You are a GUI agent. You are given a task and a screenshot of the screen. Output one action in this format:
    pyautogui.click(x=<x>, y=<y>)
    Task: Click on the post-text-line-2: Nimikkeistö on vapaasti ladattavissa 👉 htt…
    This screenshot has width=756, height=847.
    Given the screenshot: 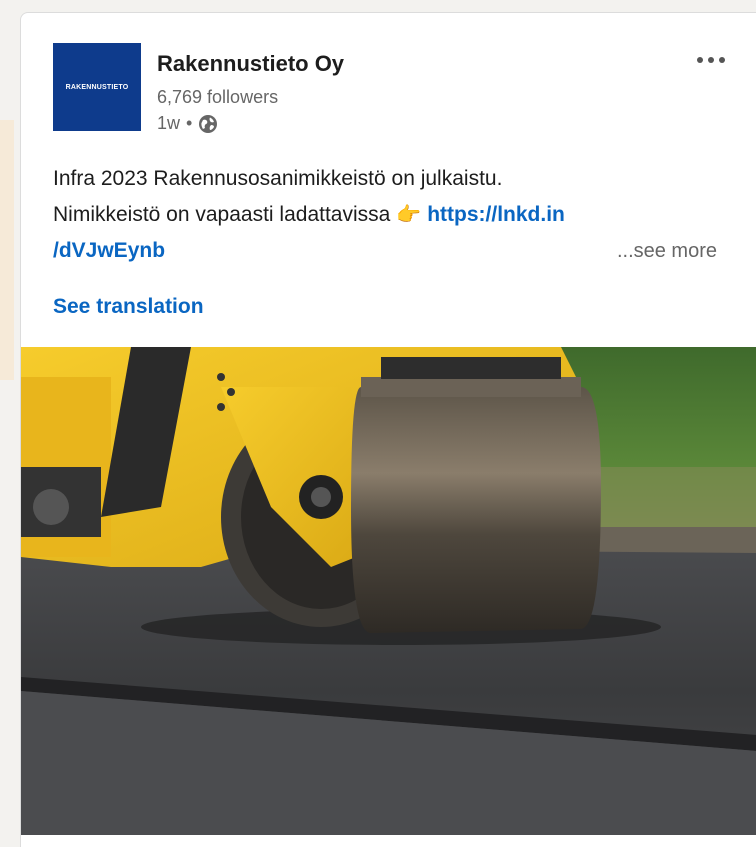 What is the action you would take?
    pyautogui.click(x=385, y=215)
    